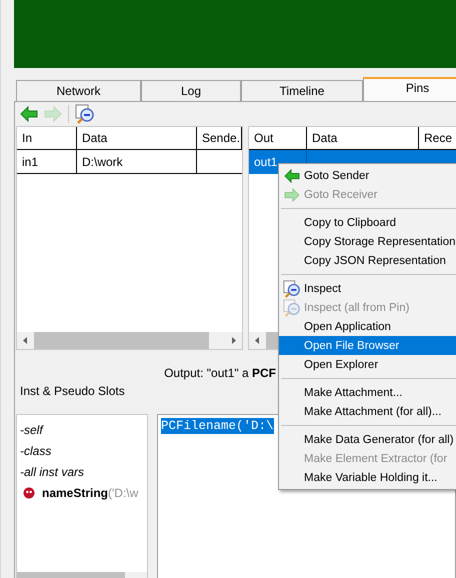 The image size is (456, 578). Describe the element at coordinates (191, 90) in the screenshot. I see `tab: Log` at that location.